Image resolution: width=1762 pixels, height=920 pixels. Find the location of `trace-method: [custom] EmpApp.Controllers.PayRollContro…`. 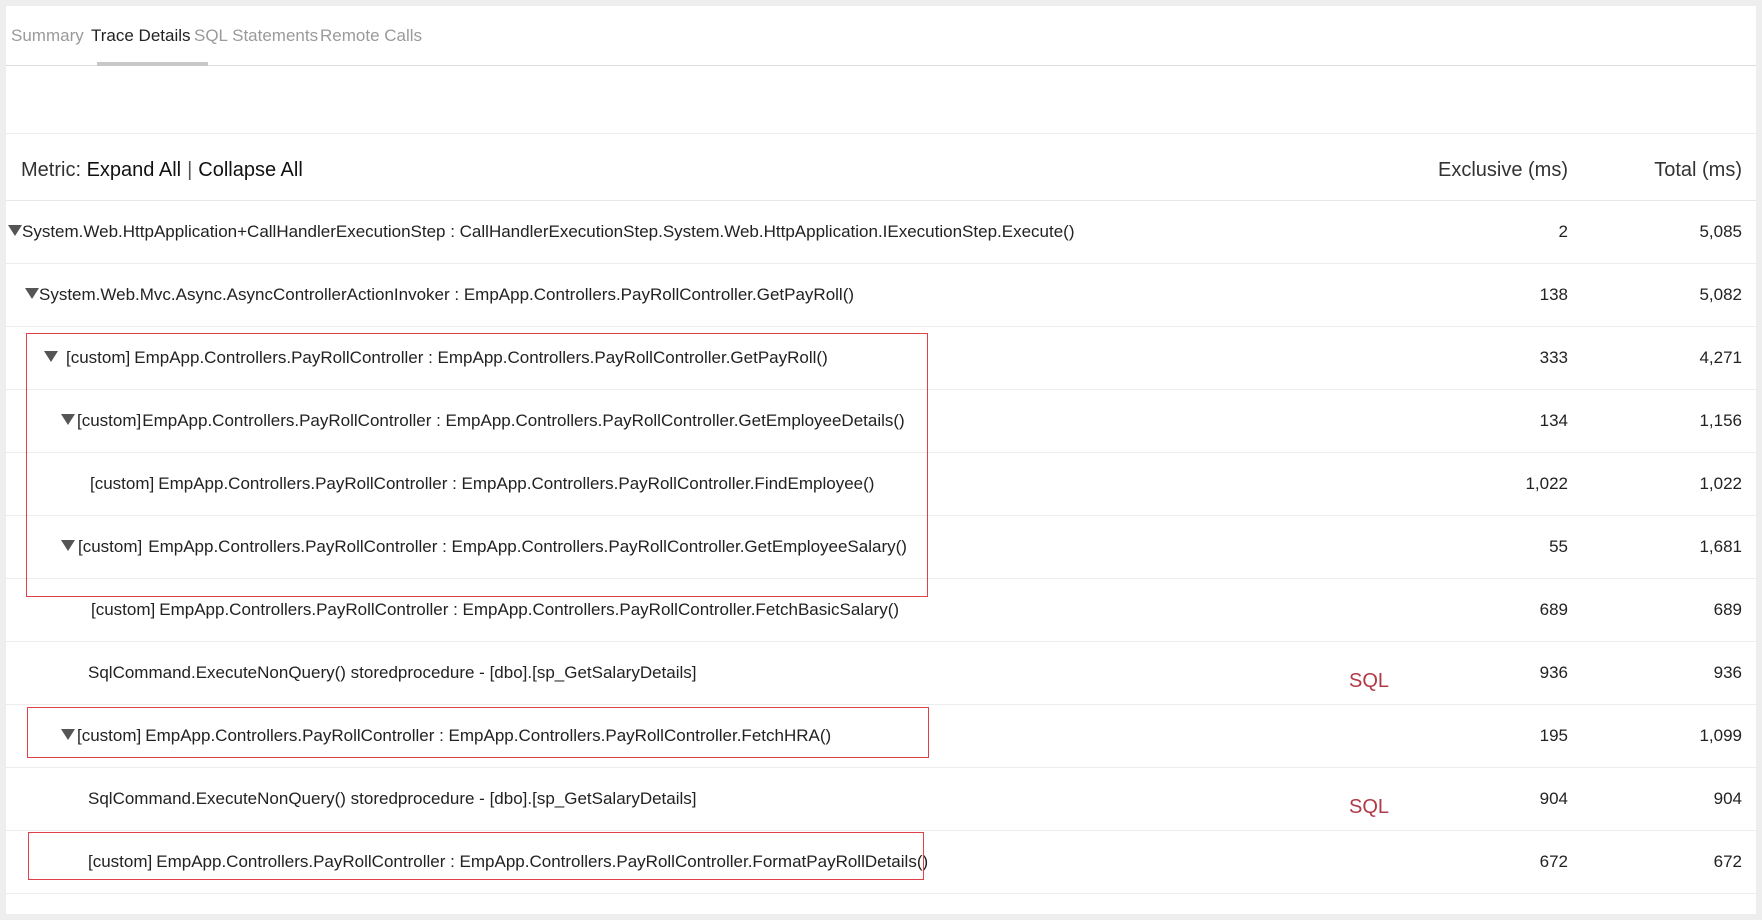

trace-method: [custom] EmpApp.Controllers.PayRollContro… is located at coordinates (484, 547).